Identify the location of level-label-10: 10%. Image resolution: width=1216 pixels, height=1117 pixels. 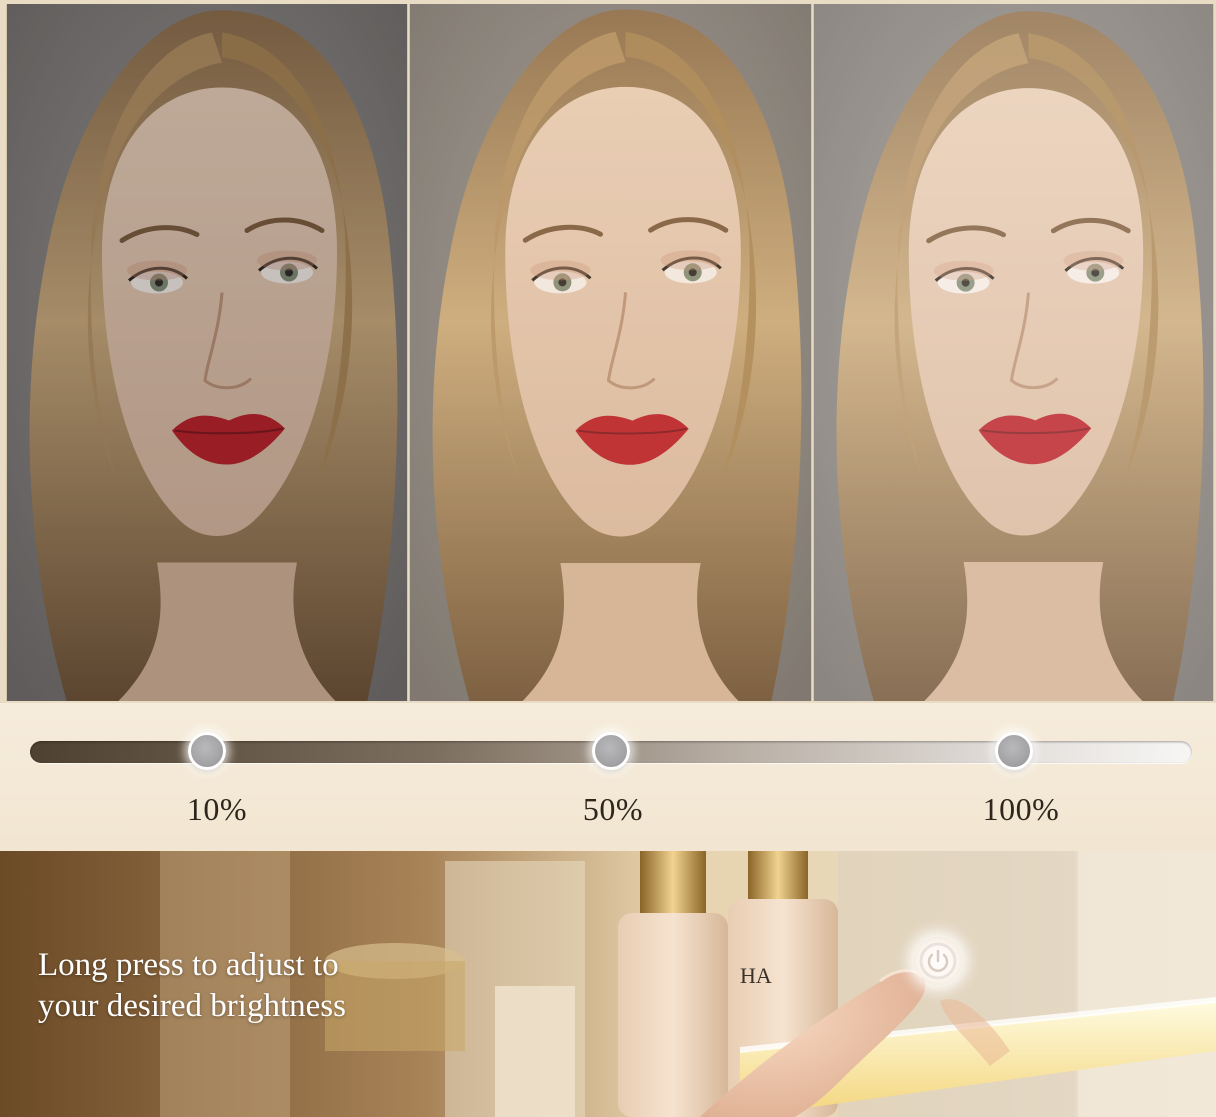
(217, 809).